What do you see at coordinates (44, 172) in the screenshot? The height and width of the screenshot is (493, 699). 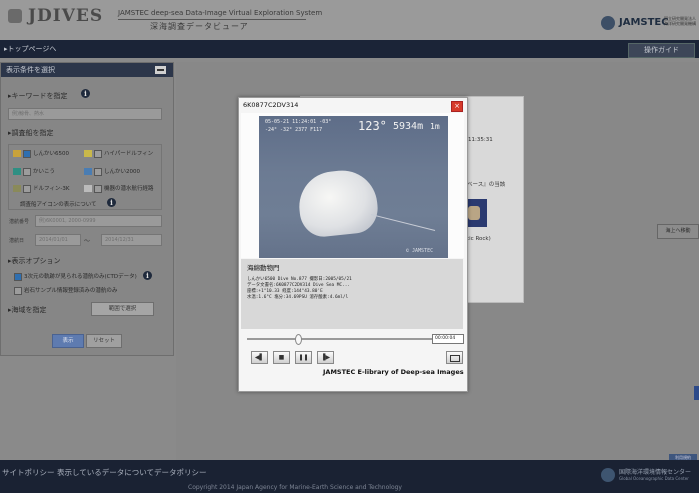 I see `vessel-name: かいこう` at bounding box center [44, 172].